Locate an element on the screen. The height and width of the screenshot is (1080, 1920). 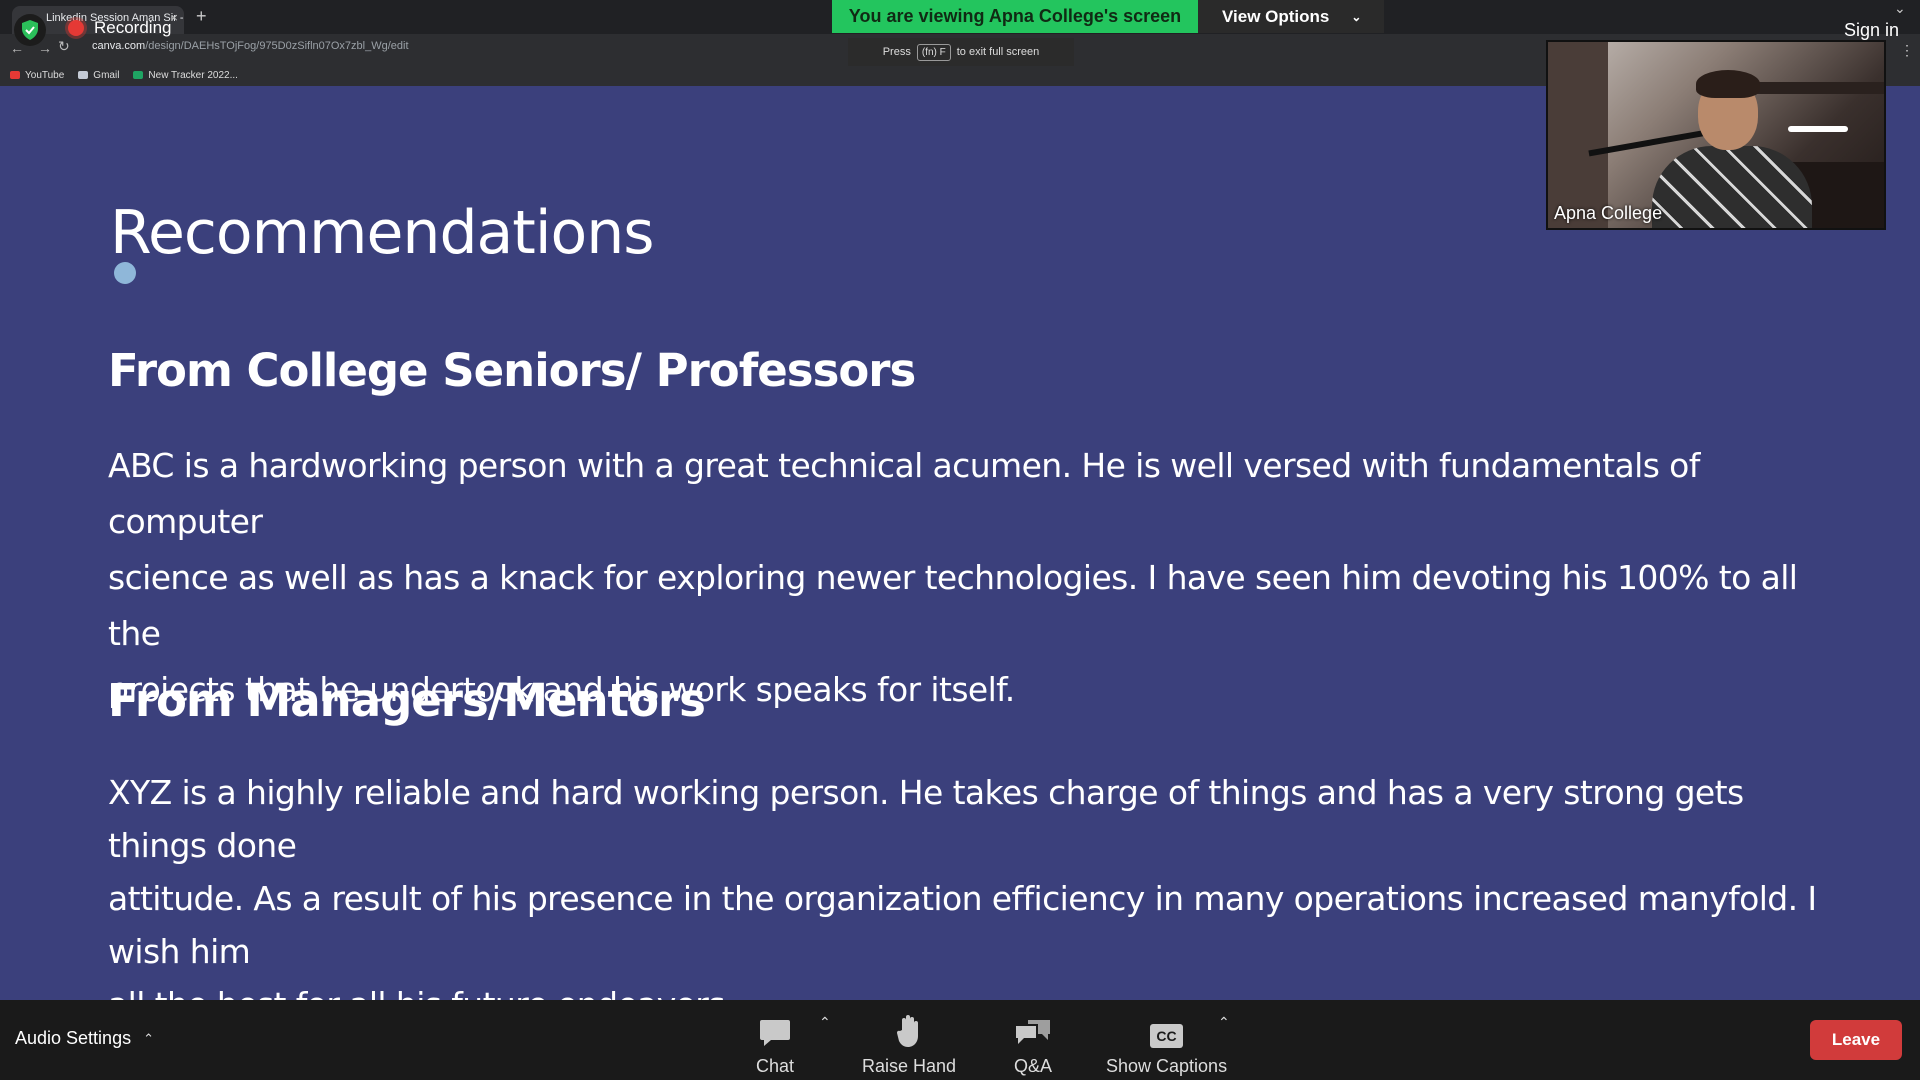
chat-label: Chat is located at coordinates (775, 1066).